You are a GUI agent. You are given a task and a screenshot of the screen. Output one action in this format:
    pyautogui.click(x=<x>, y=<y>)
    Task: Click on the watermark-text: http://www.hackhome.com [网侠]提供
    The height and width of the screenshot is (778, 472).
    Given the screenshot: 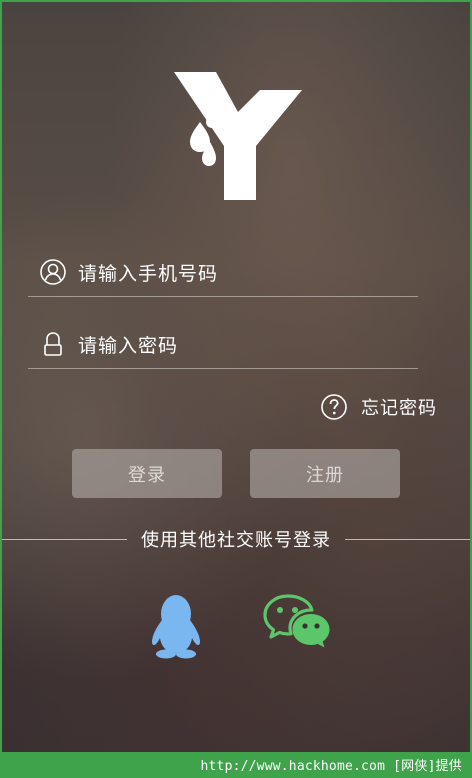 What is the action you would take?
    pyautogui.click(x=331, y=766)
    